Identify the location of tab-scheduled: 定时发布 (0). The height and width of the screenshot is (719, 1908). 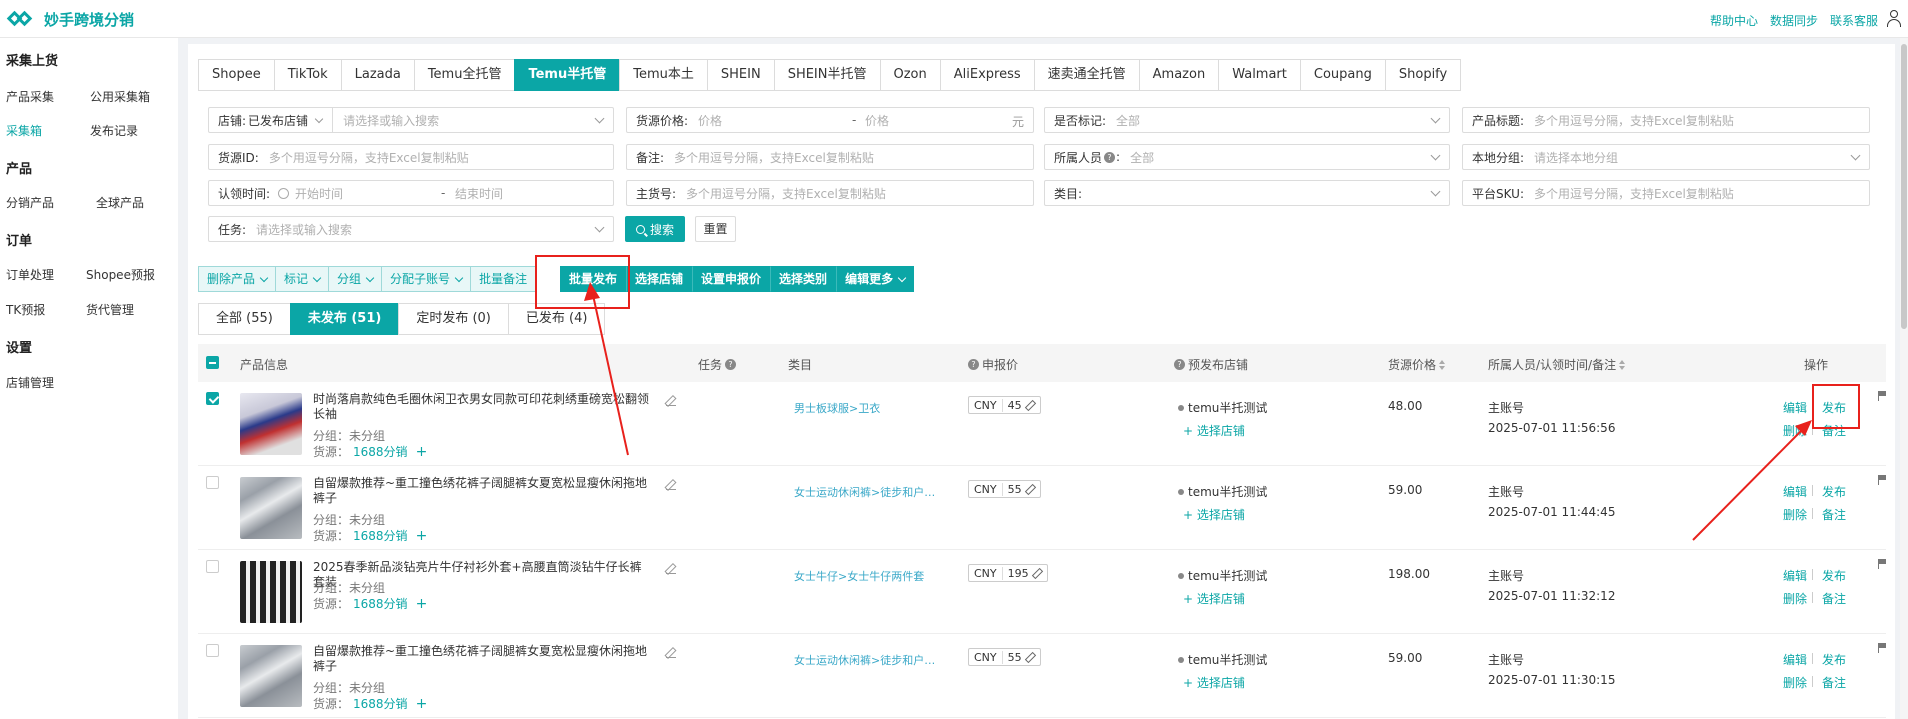
(453, 319).